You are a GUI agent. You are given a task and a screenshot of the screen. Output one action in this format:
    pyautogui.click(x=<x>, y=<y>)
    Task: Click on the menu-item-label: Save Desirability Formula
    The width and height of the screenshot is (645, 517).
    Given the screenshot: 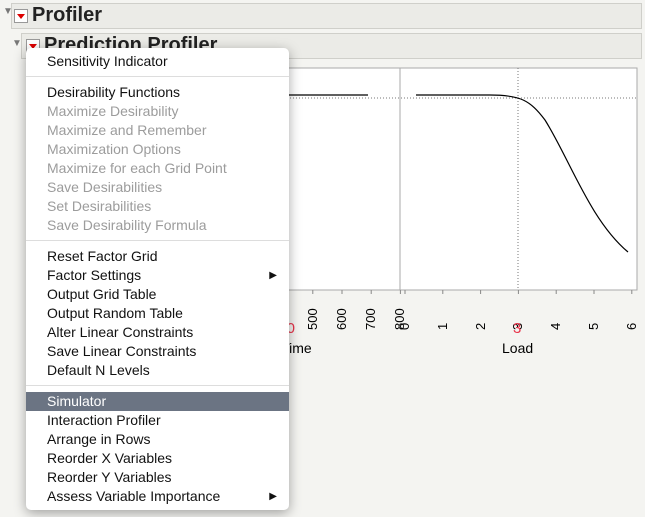 What is the action you would take?
    pyautogui.click(x=127, y=225)
    